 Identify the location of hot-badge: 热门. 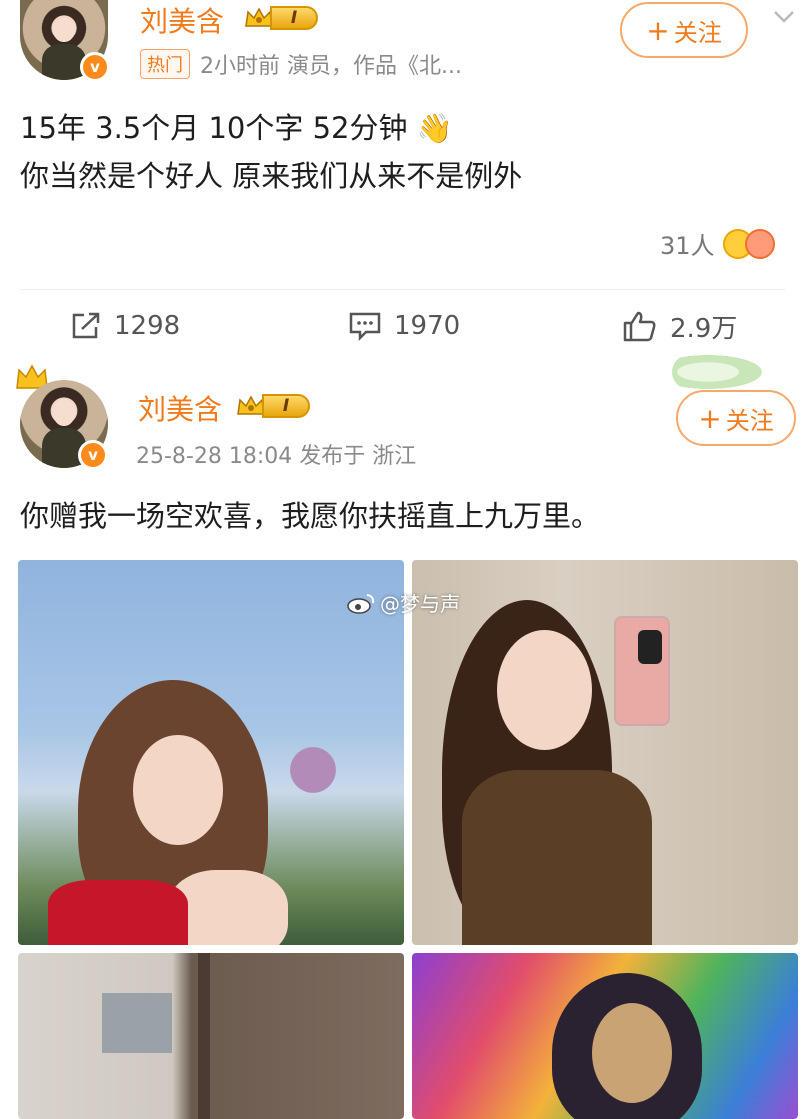
(165, 64).